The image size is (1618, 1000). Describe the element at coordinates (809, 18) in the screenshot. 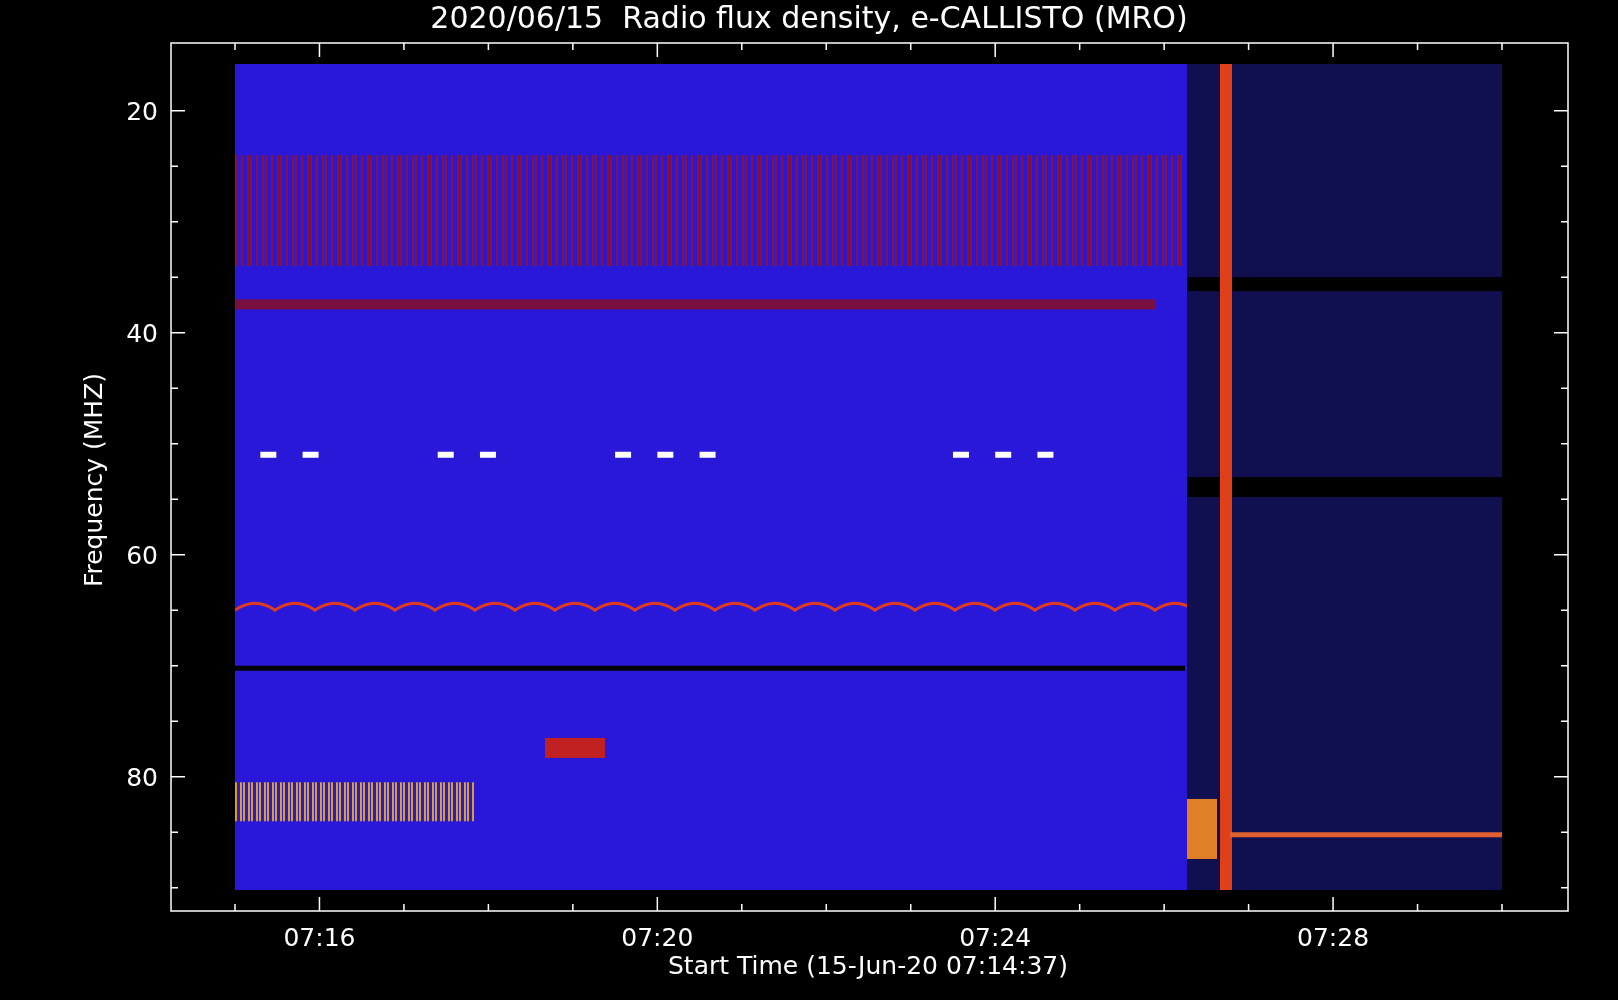

I see `chart-title: 2020/06/15 Radio flux density, e-CALLISTO (MRO)` at that location.